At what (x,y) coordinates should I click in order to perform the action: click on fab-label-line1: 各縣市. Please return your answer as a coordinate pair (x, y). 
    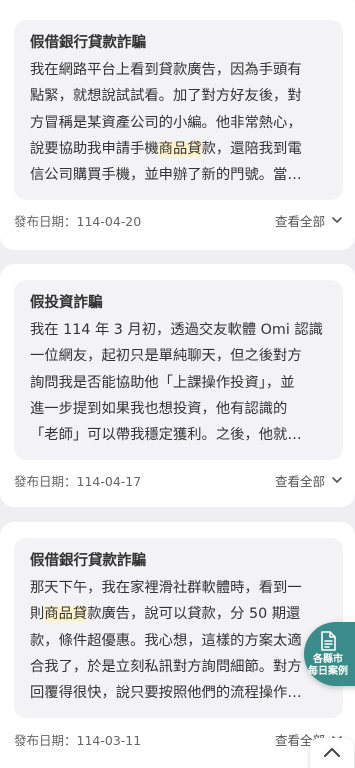
    Looking at the image, I should click on (328, 659).